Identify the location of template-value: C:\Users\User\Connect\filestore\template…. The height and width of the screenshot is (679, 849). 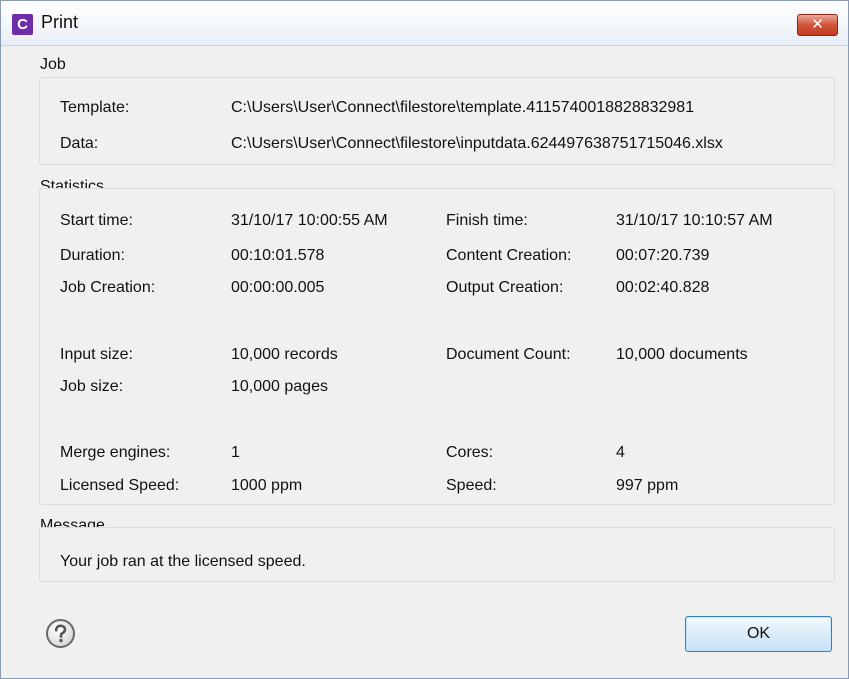
(463, 107).